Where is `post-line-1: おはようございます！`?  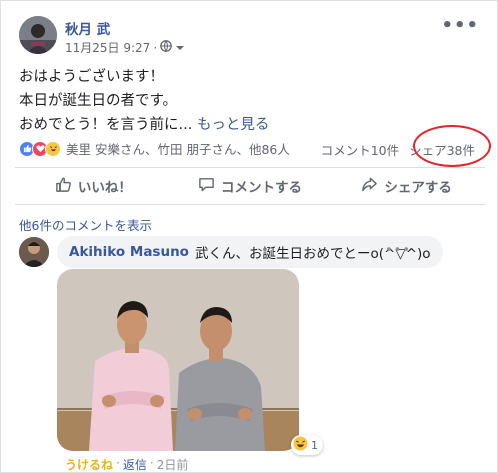 post-line-1: おはようございます！ is located at coordinates (91, 77).